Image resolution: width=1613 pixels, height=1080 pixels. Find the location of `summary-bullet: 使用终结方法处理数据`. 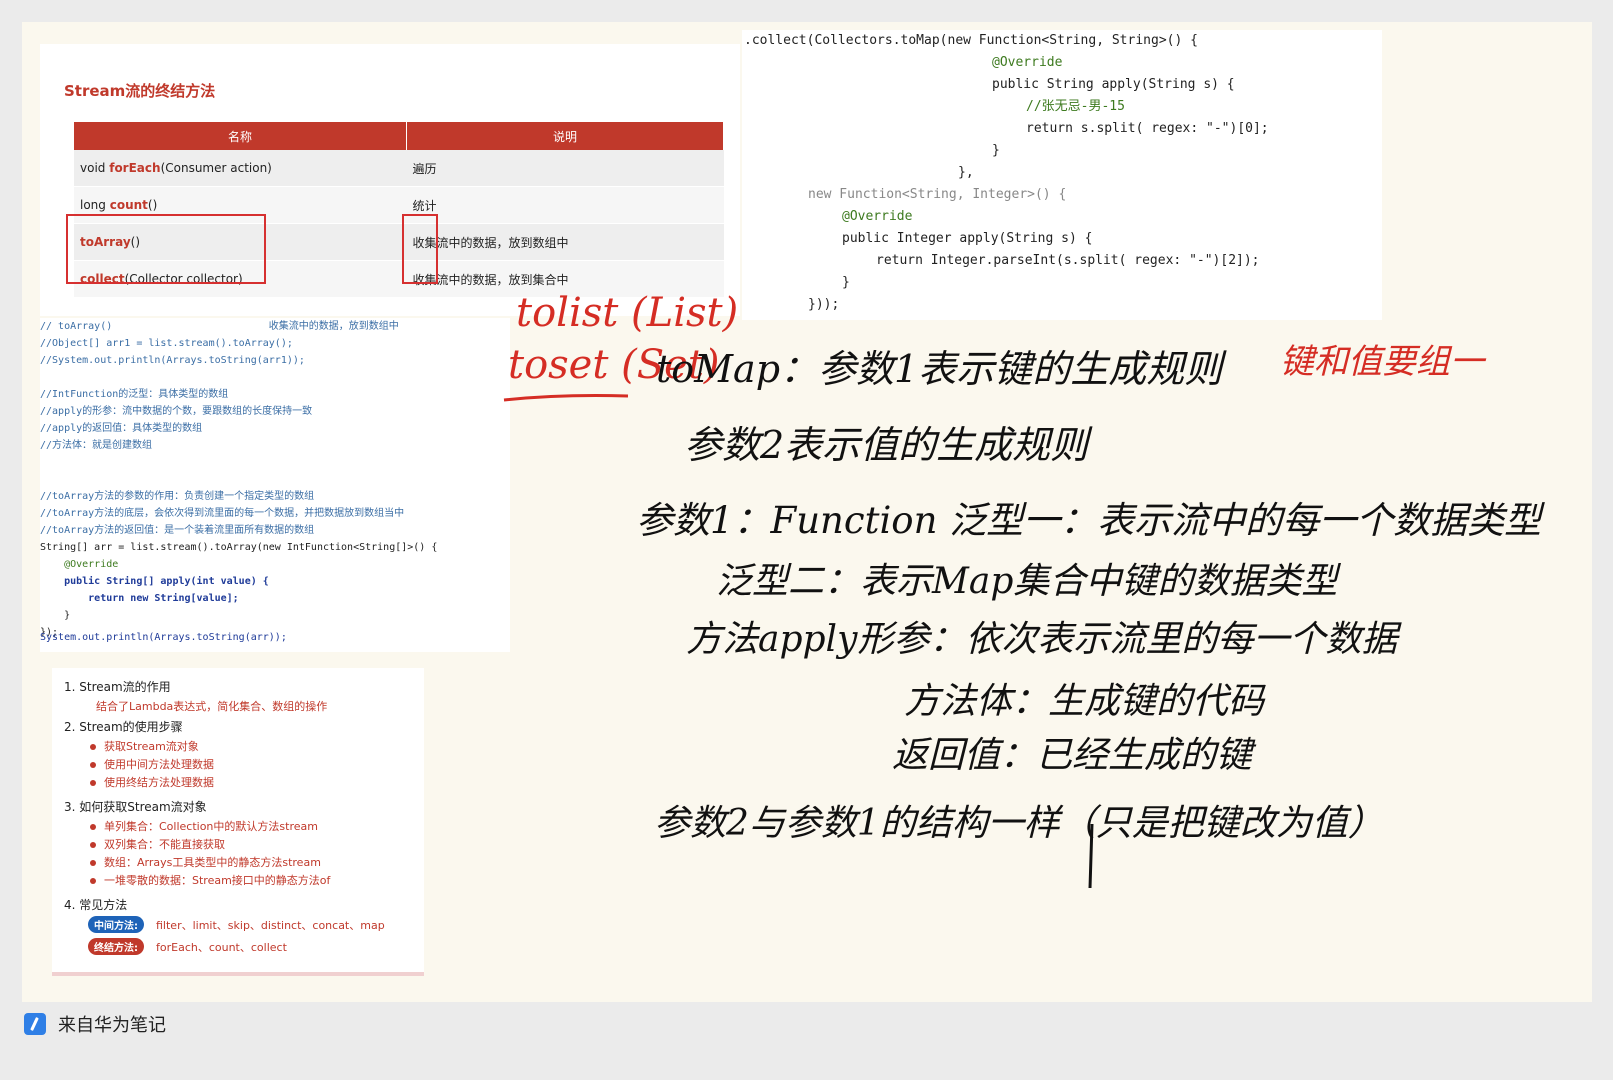

summary-bullet: 使用终结方法处理数据 is located at coordinates (152, 782).